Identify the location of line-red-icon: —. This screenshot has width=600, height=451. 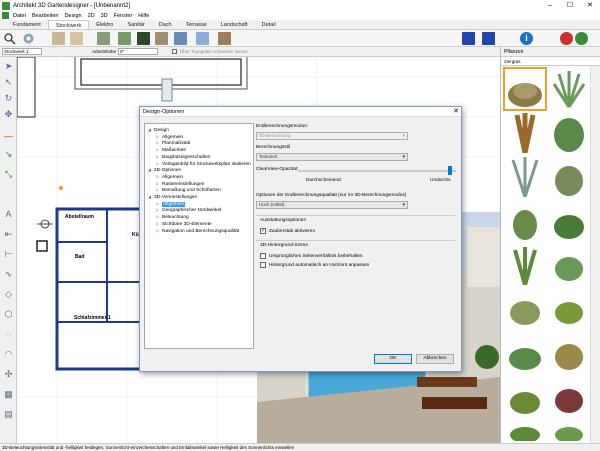
(8, 136).